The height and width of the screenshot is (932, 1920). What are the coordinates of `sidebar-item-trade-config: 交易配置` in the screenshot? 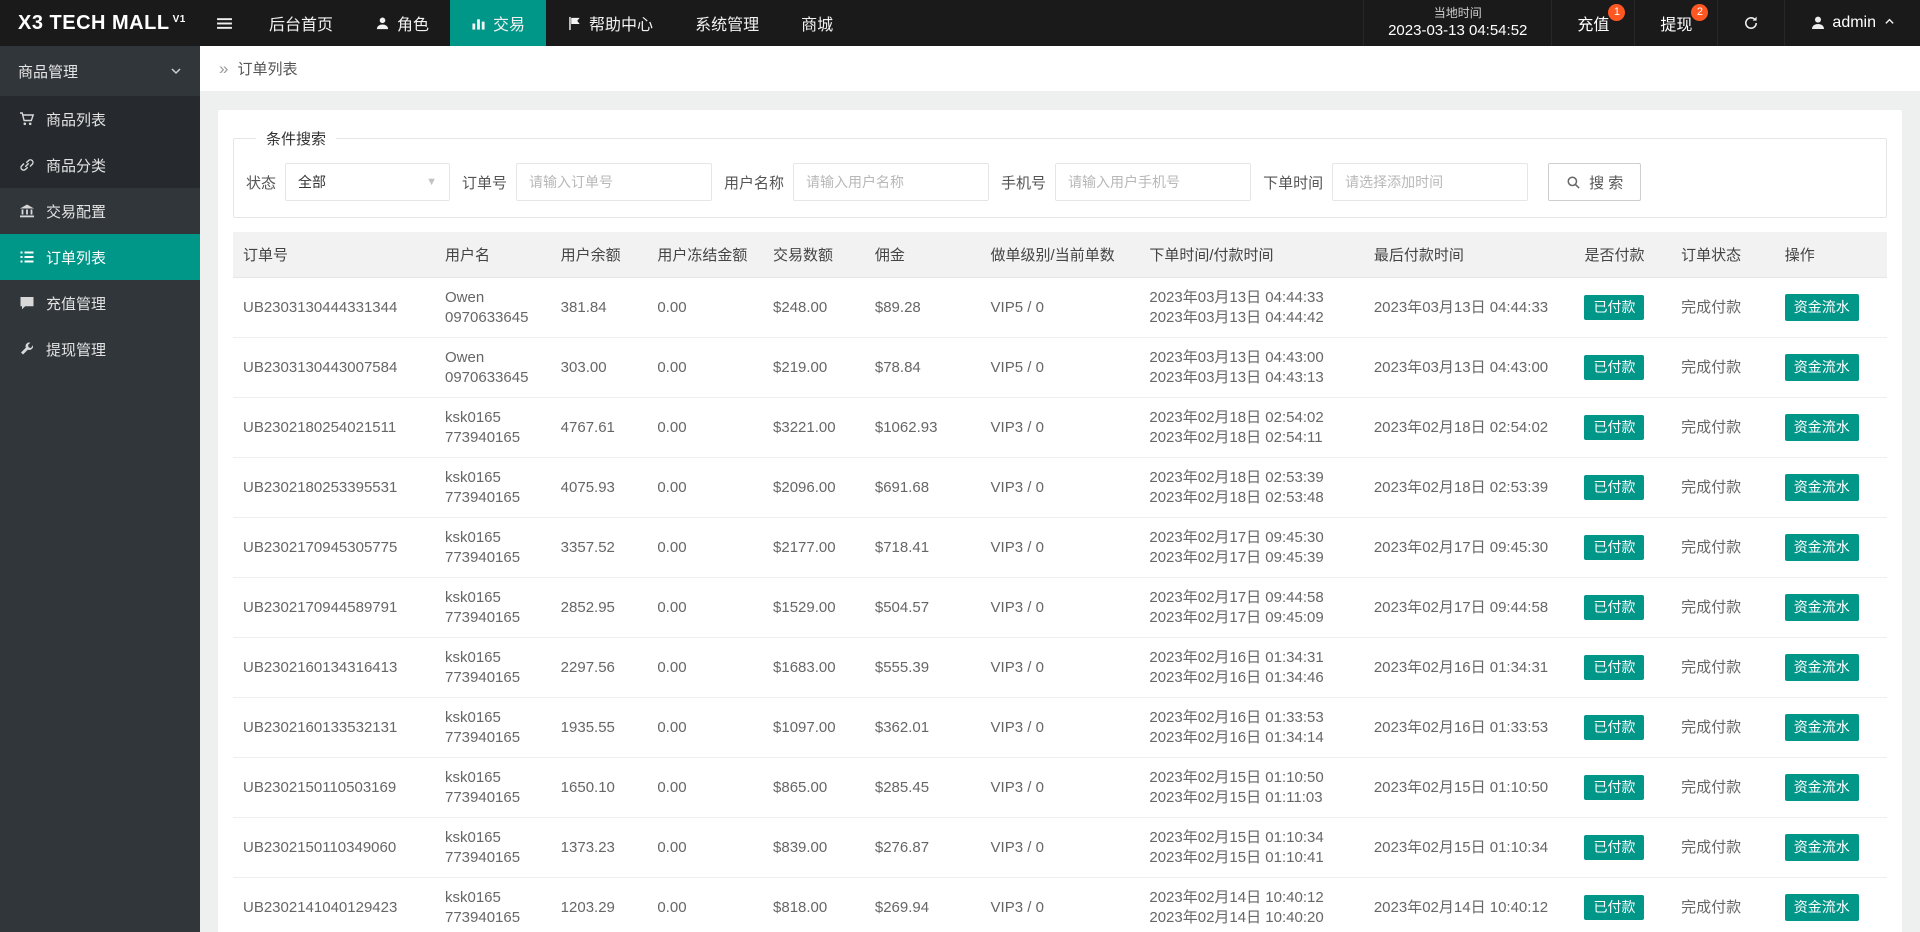 It's located at (100, 211).